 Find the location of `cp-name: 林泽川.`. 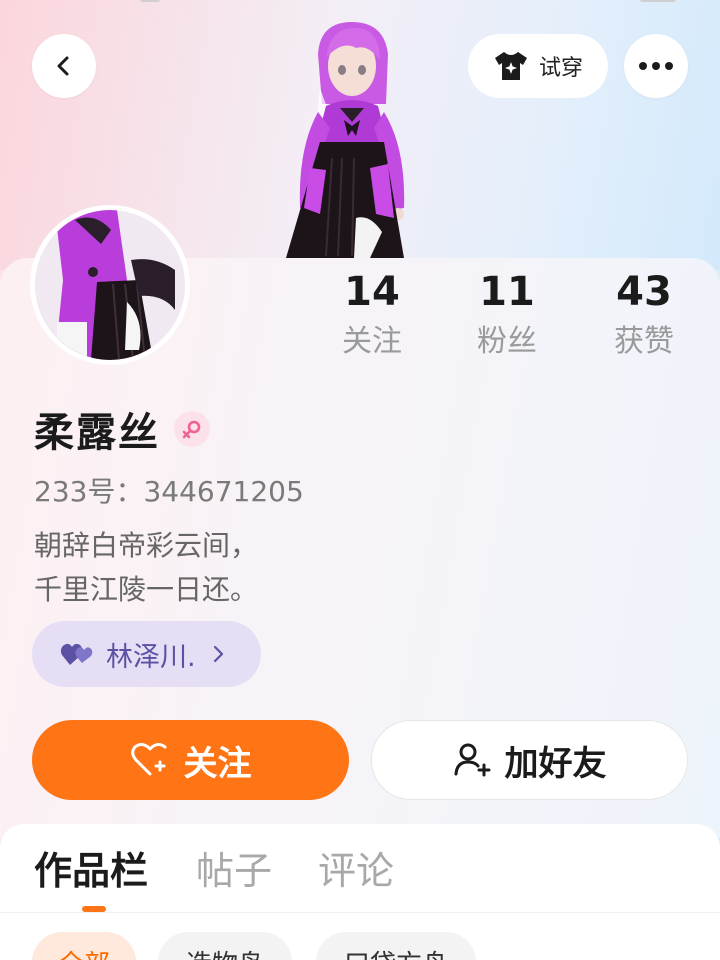

cp-name: 林泽川. is located at coordinates (151, 657).